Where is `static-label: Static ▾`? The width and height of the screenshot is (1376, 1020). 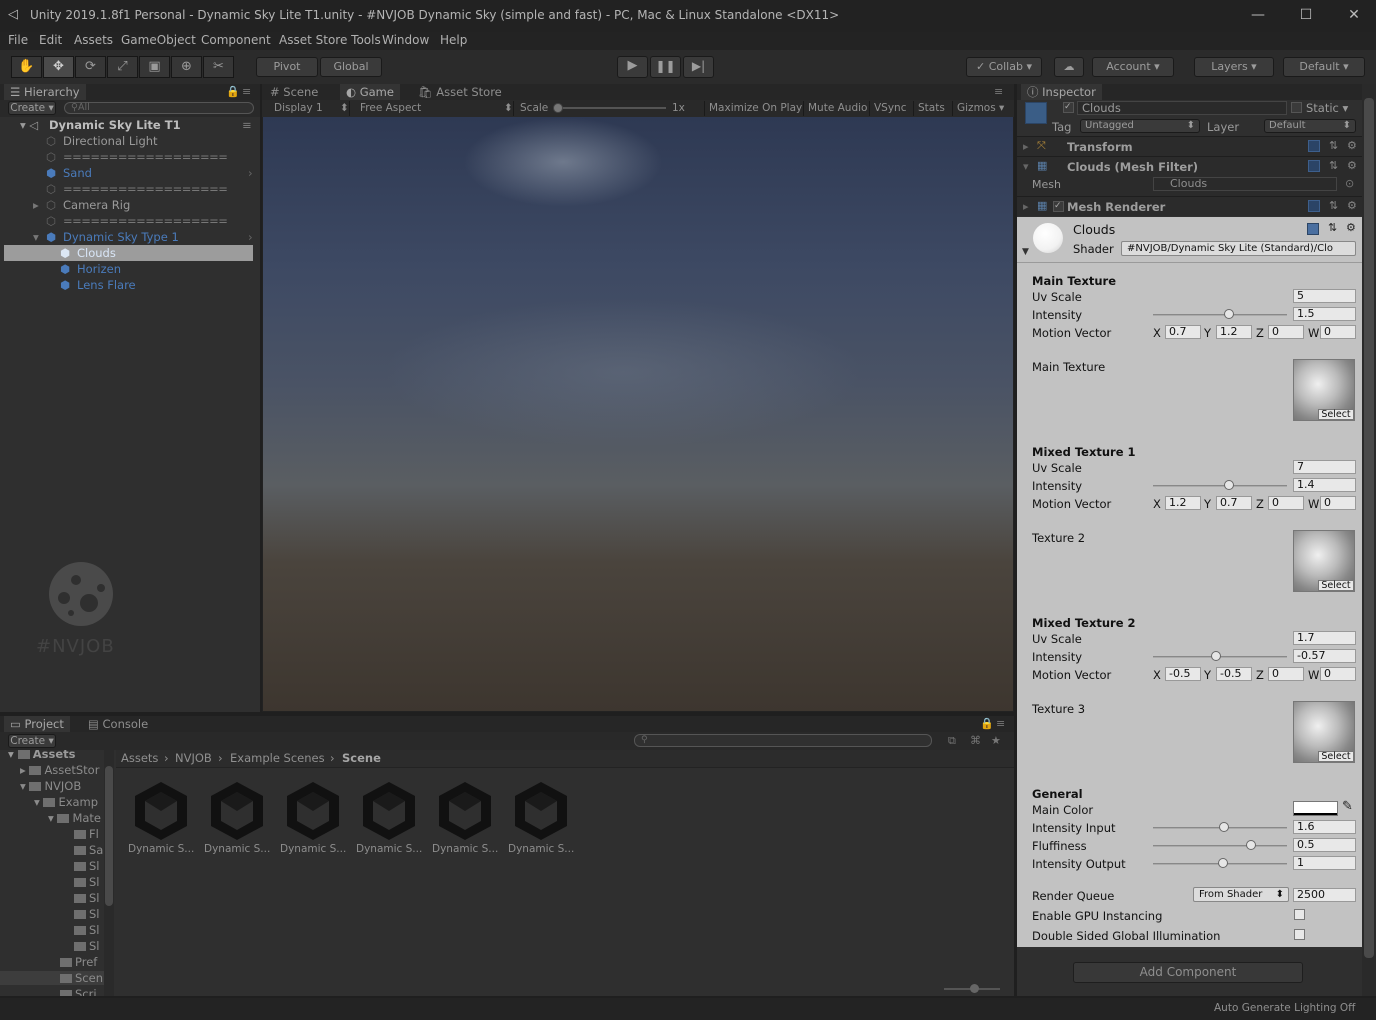 static-label: Static ▾ is located at coordinates (1327, 108).